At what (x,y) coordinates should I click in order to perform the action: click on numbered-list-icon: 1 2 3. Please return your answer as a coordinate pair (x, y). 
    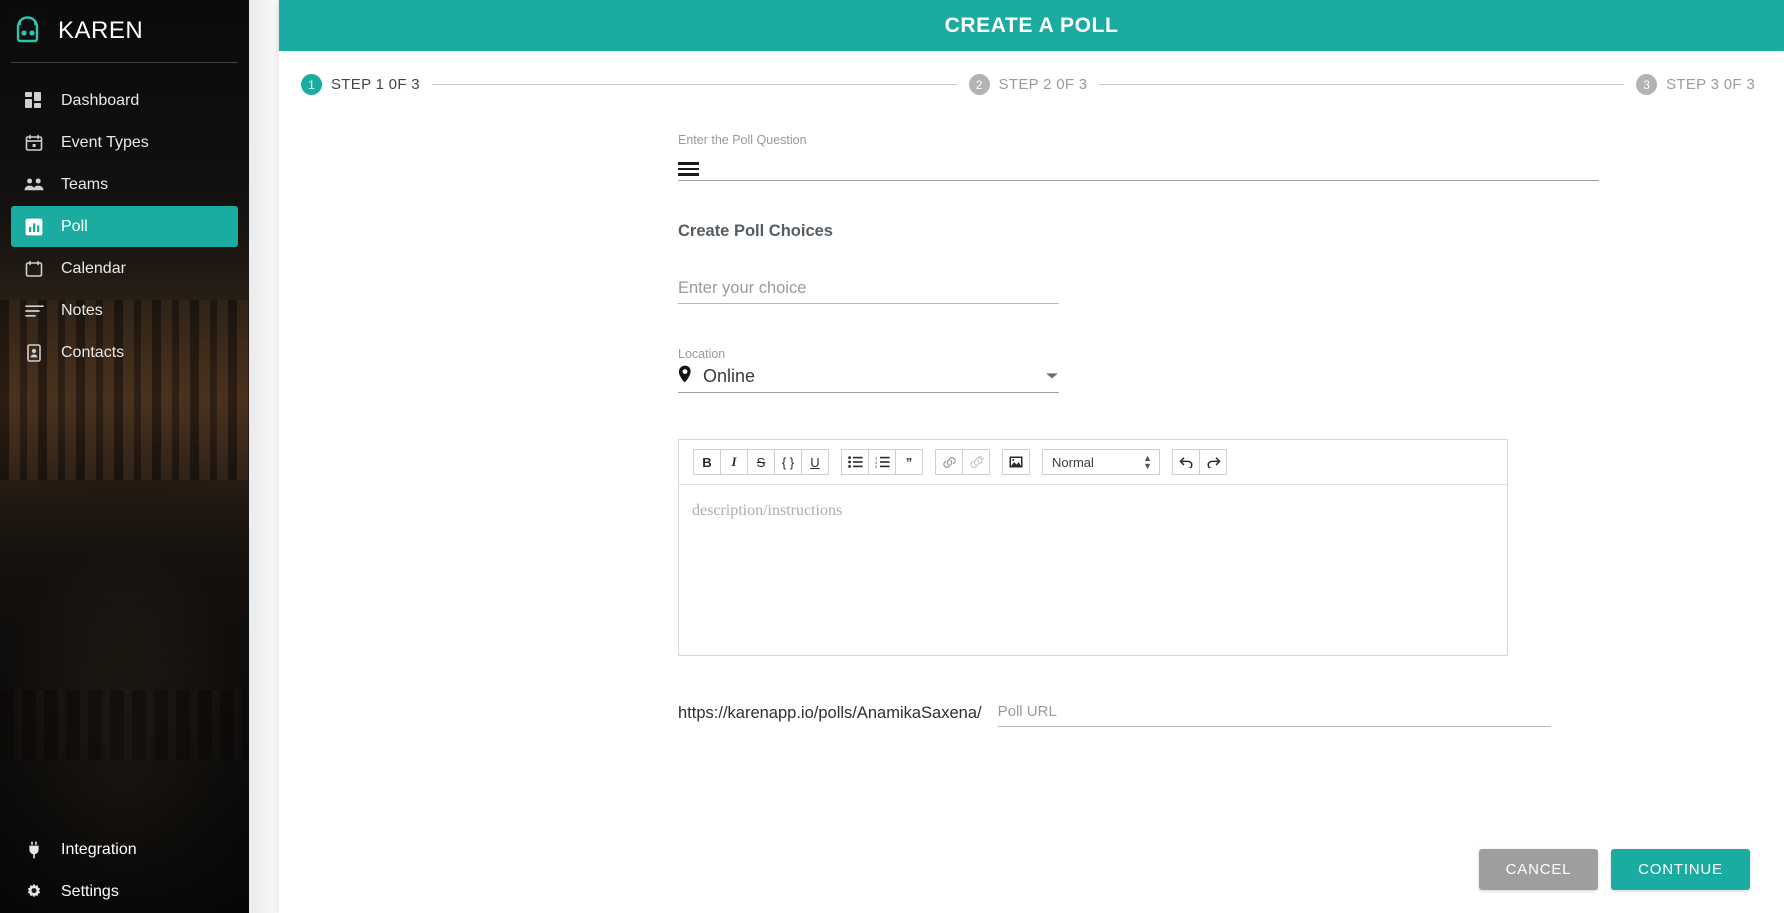
    Looking at the image, I should click on (882, 462).